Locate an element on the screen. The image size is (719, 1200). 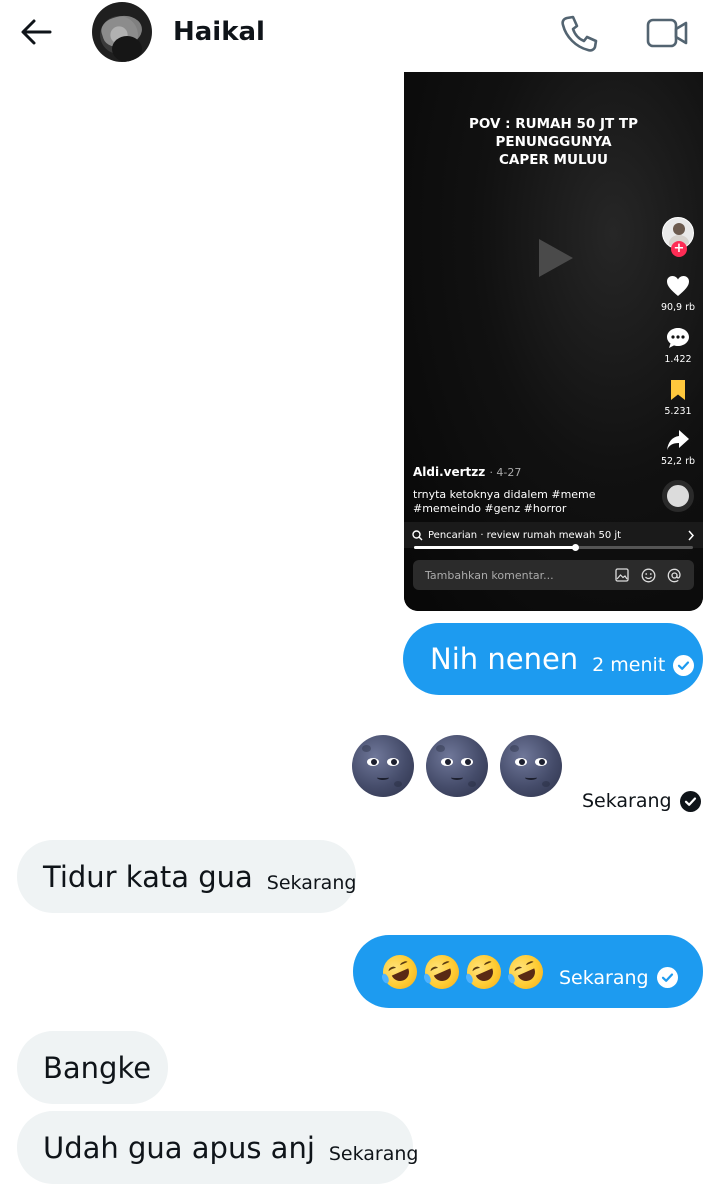
video-progress-fill is located at coordinates (496, 547).